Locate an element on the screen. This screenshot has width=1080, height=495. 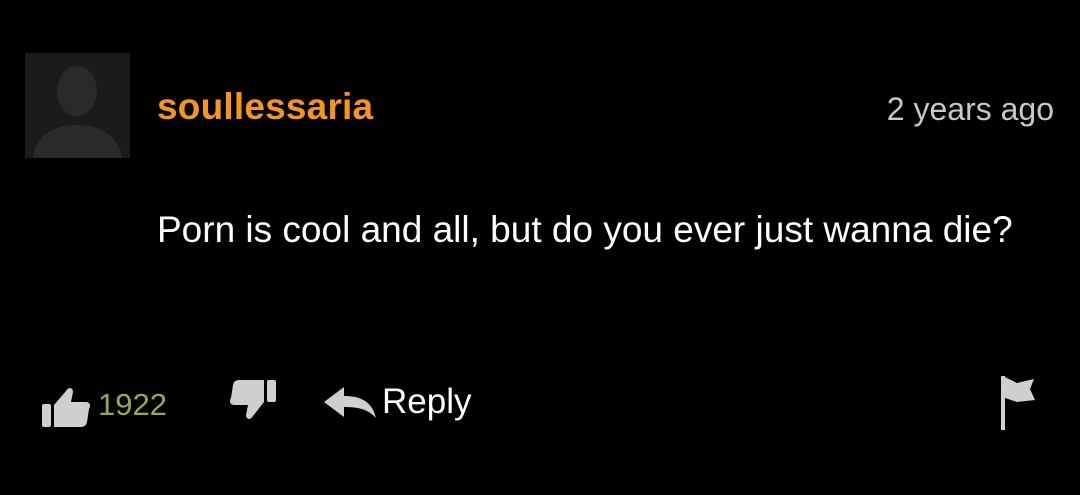
thumb-down-icon is located at coordinates (253, 401).